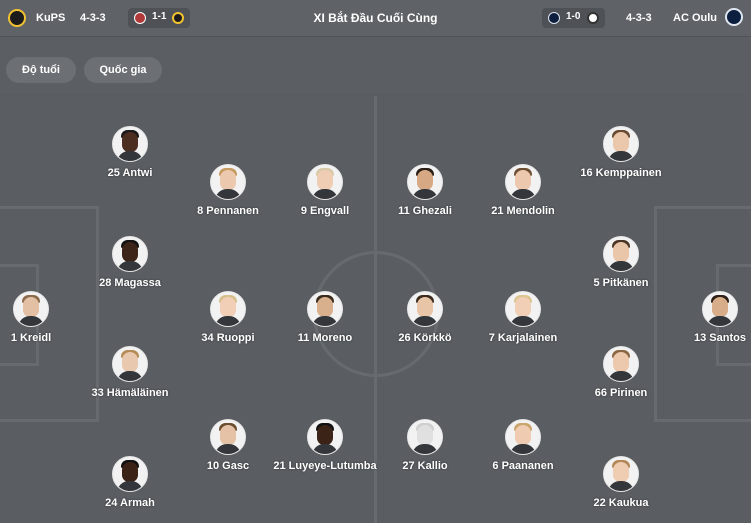 This screenshot has height=523, width=751. Describe the element at coordinates (228, 466) in the screenshot. I see `player-name: 10 Gasc` at that location.